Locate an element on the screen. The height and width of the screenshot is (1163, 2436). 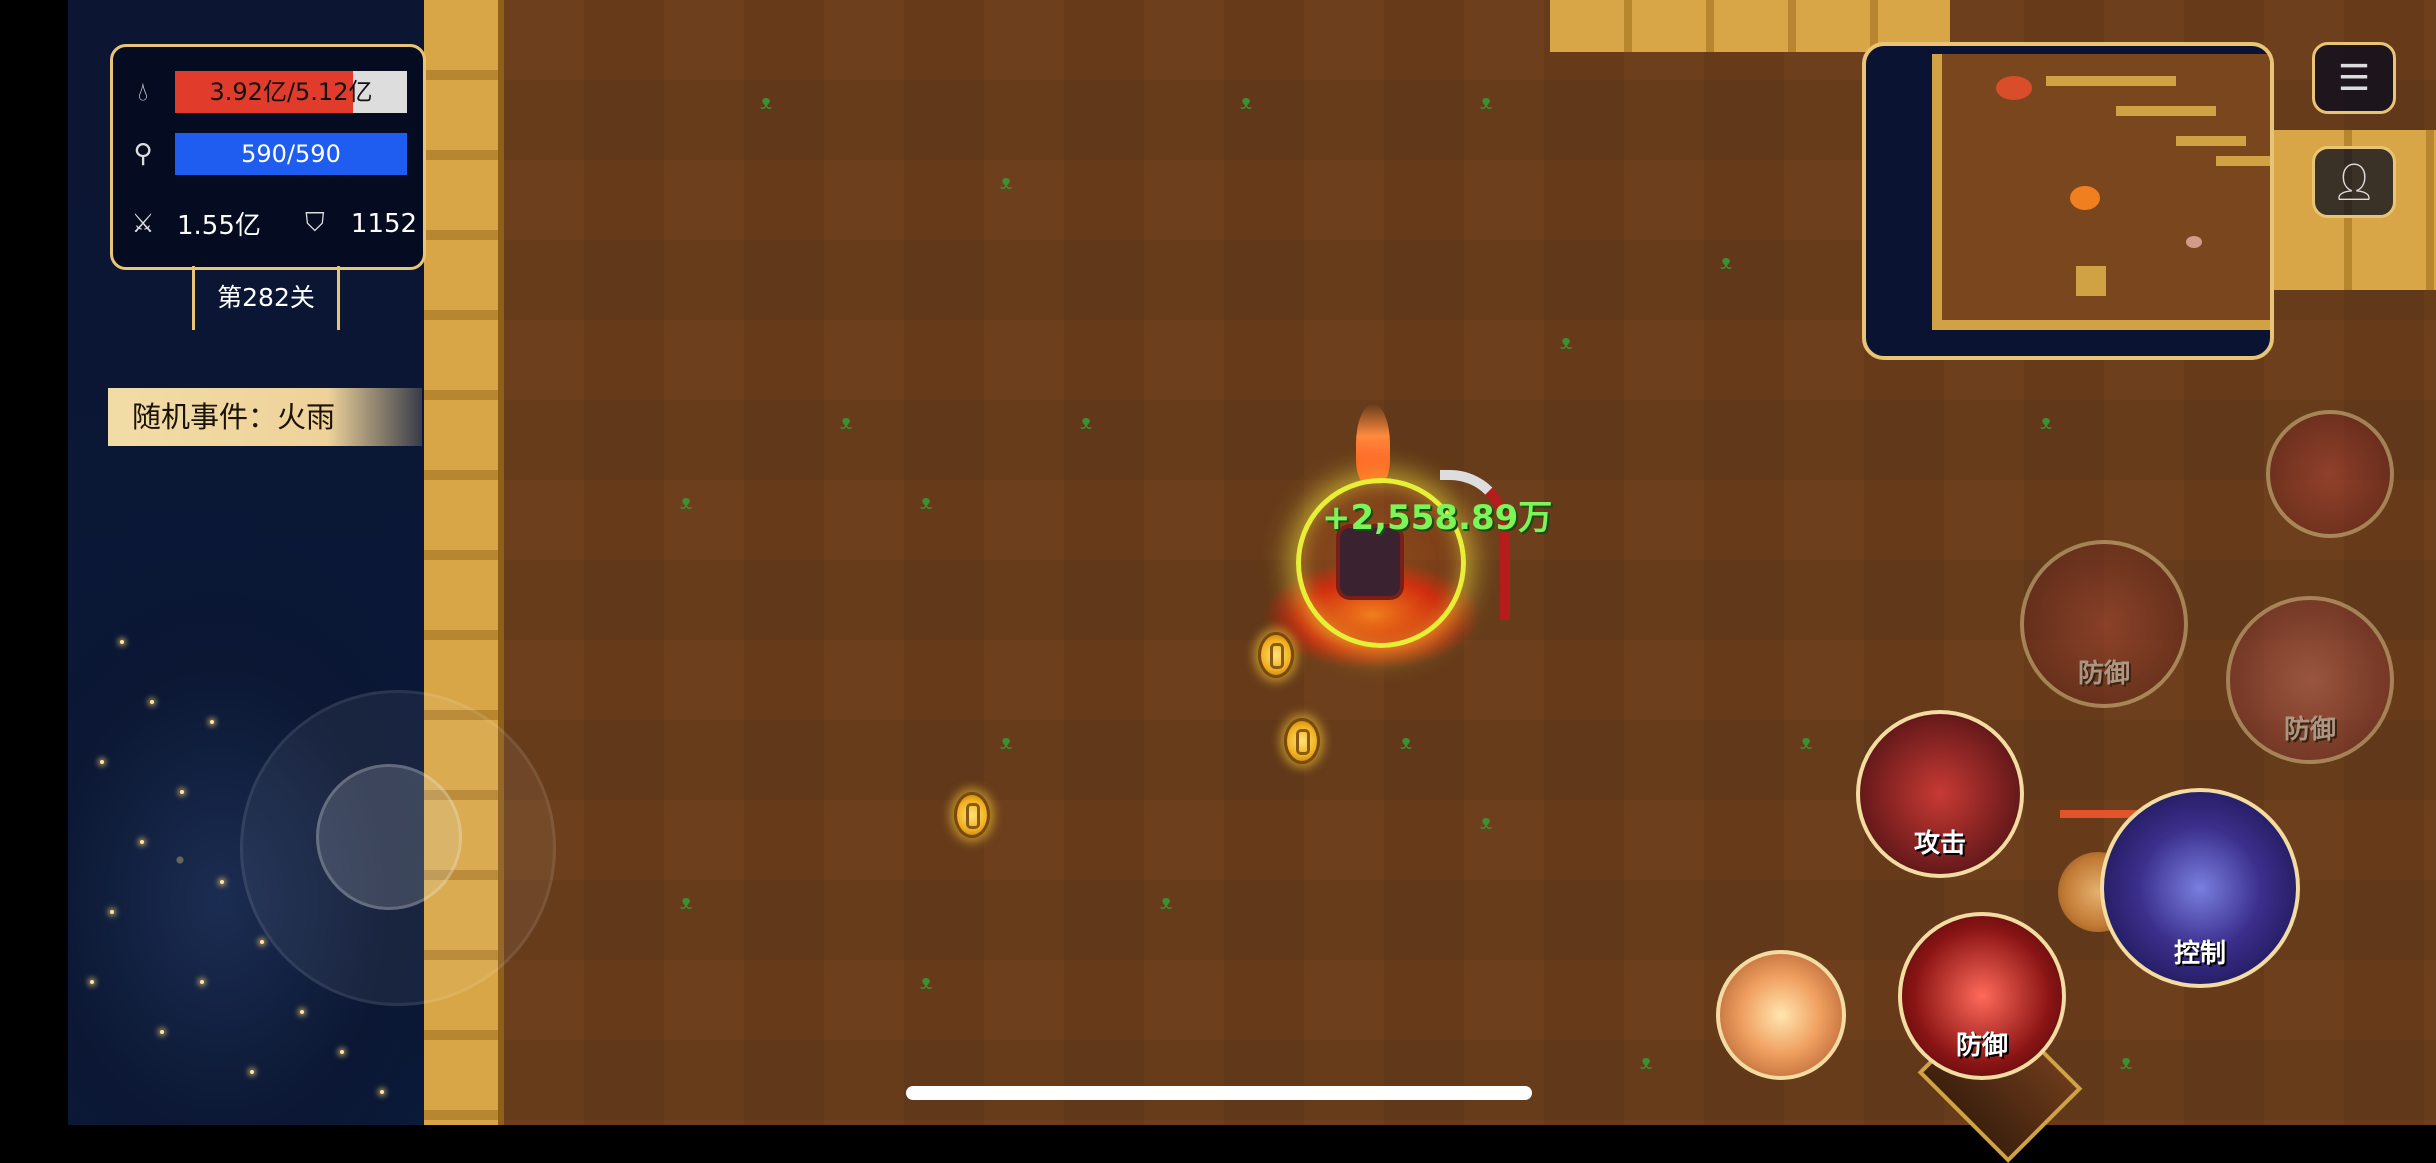
hp-bar: 3.92亿/5.12亿 is located at coordinates (291, 92).